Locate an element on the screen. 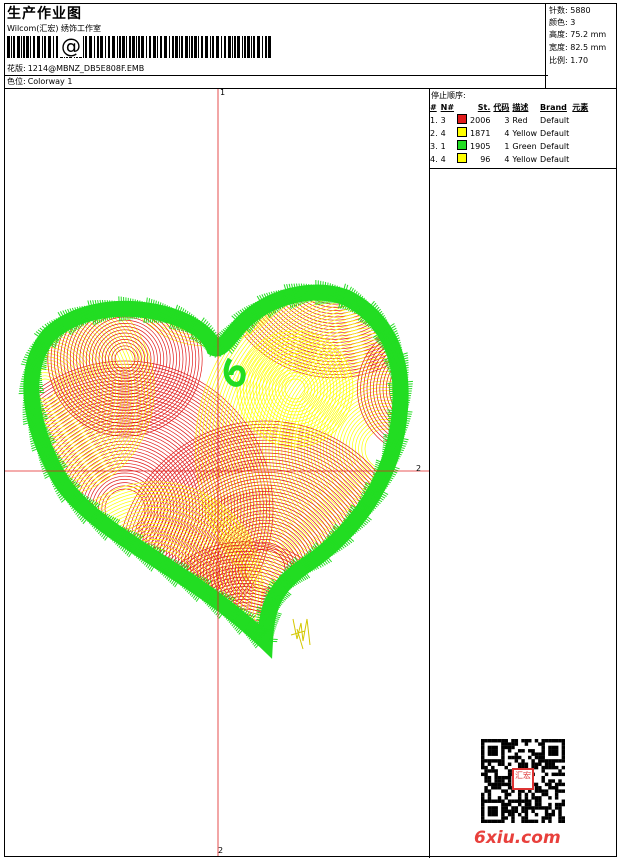 Image resolution: width=620 pixels, height=860 pixels. stat-scale: 比例: 1.70 is located at coordinates (568, 61).